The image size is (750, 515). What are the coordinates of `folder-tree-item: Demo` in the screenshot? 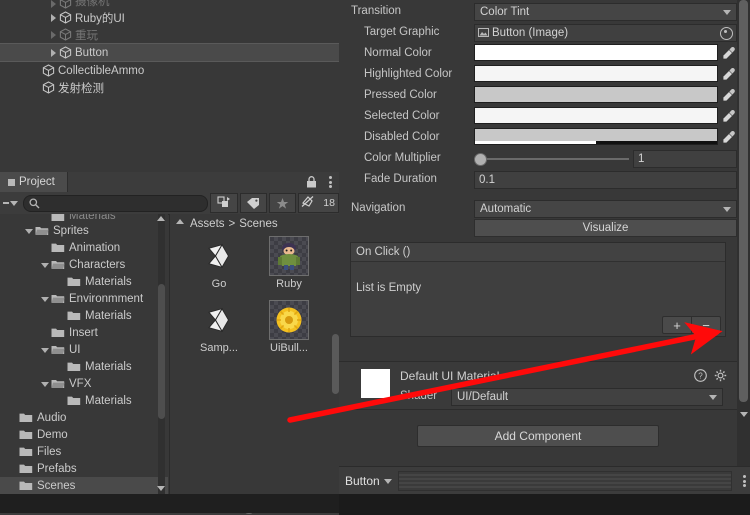 It's located at (84, 434).